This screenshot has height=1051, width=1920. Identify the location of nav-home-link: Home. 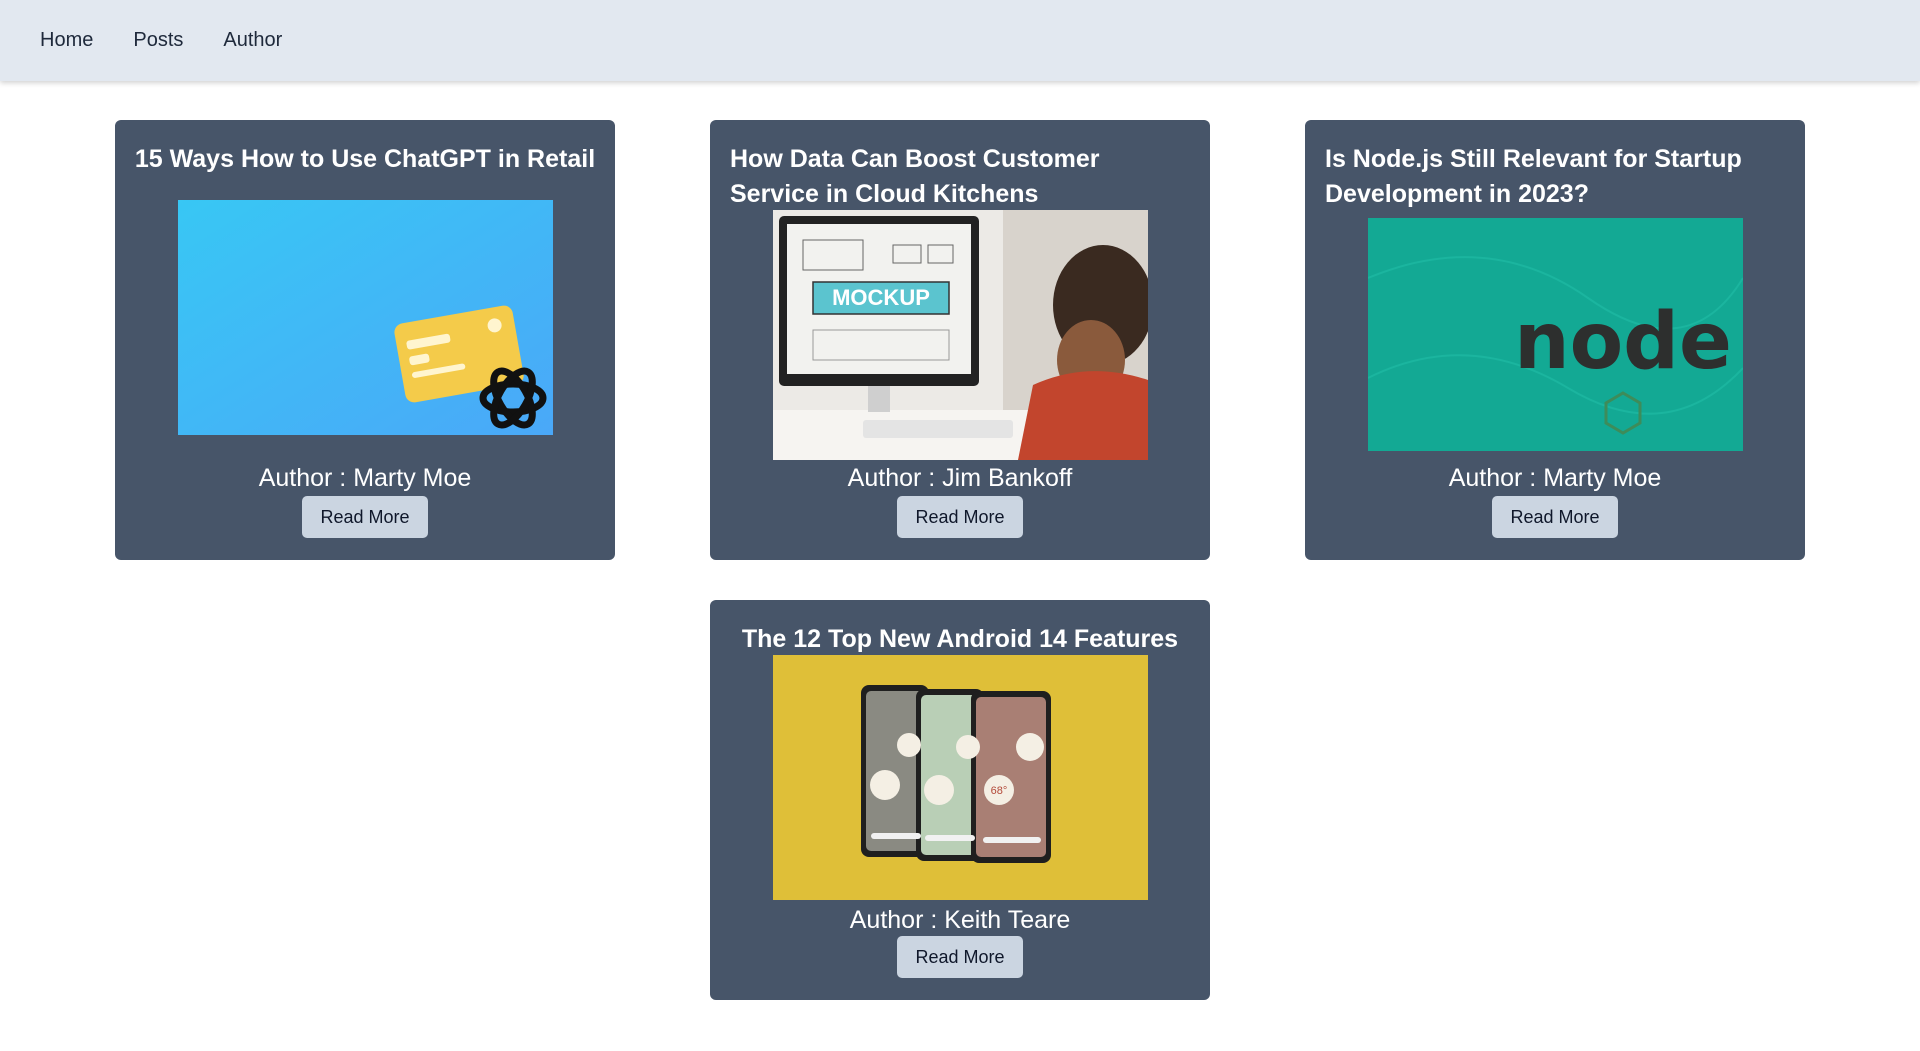
(66, 40).